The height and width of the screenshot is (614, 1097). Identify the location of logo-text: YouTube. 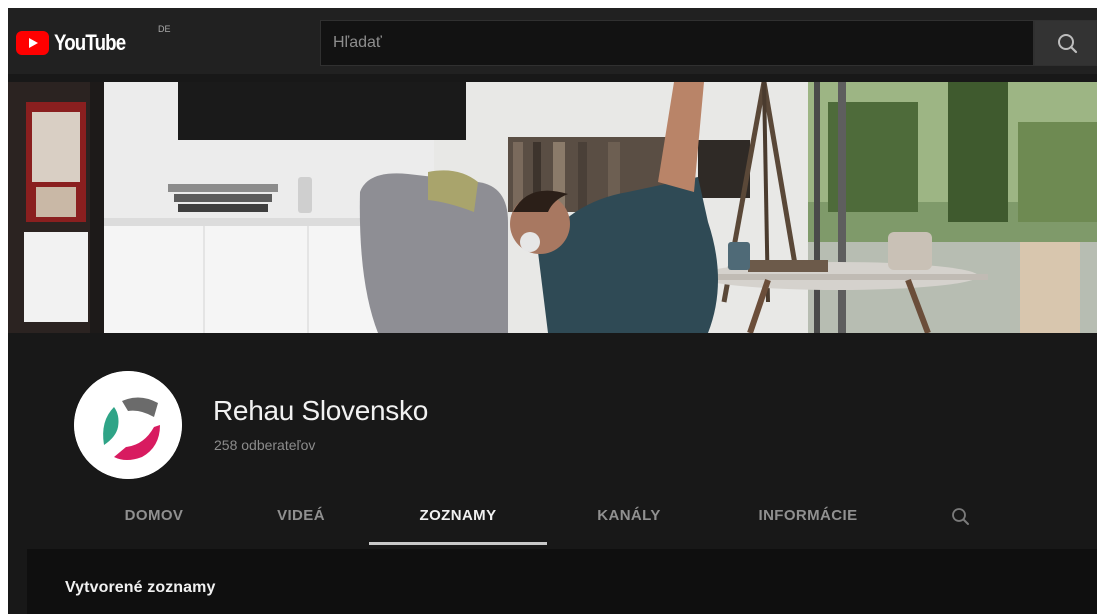
(90, 42).